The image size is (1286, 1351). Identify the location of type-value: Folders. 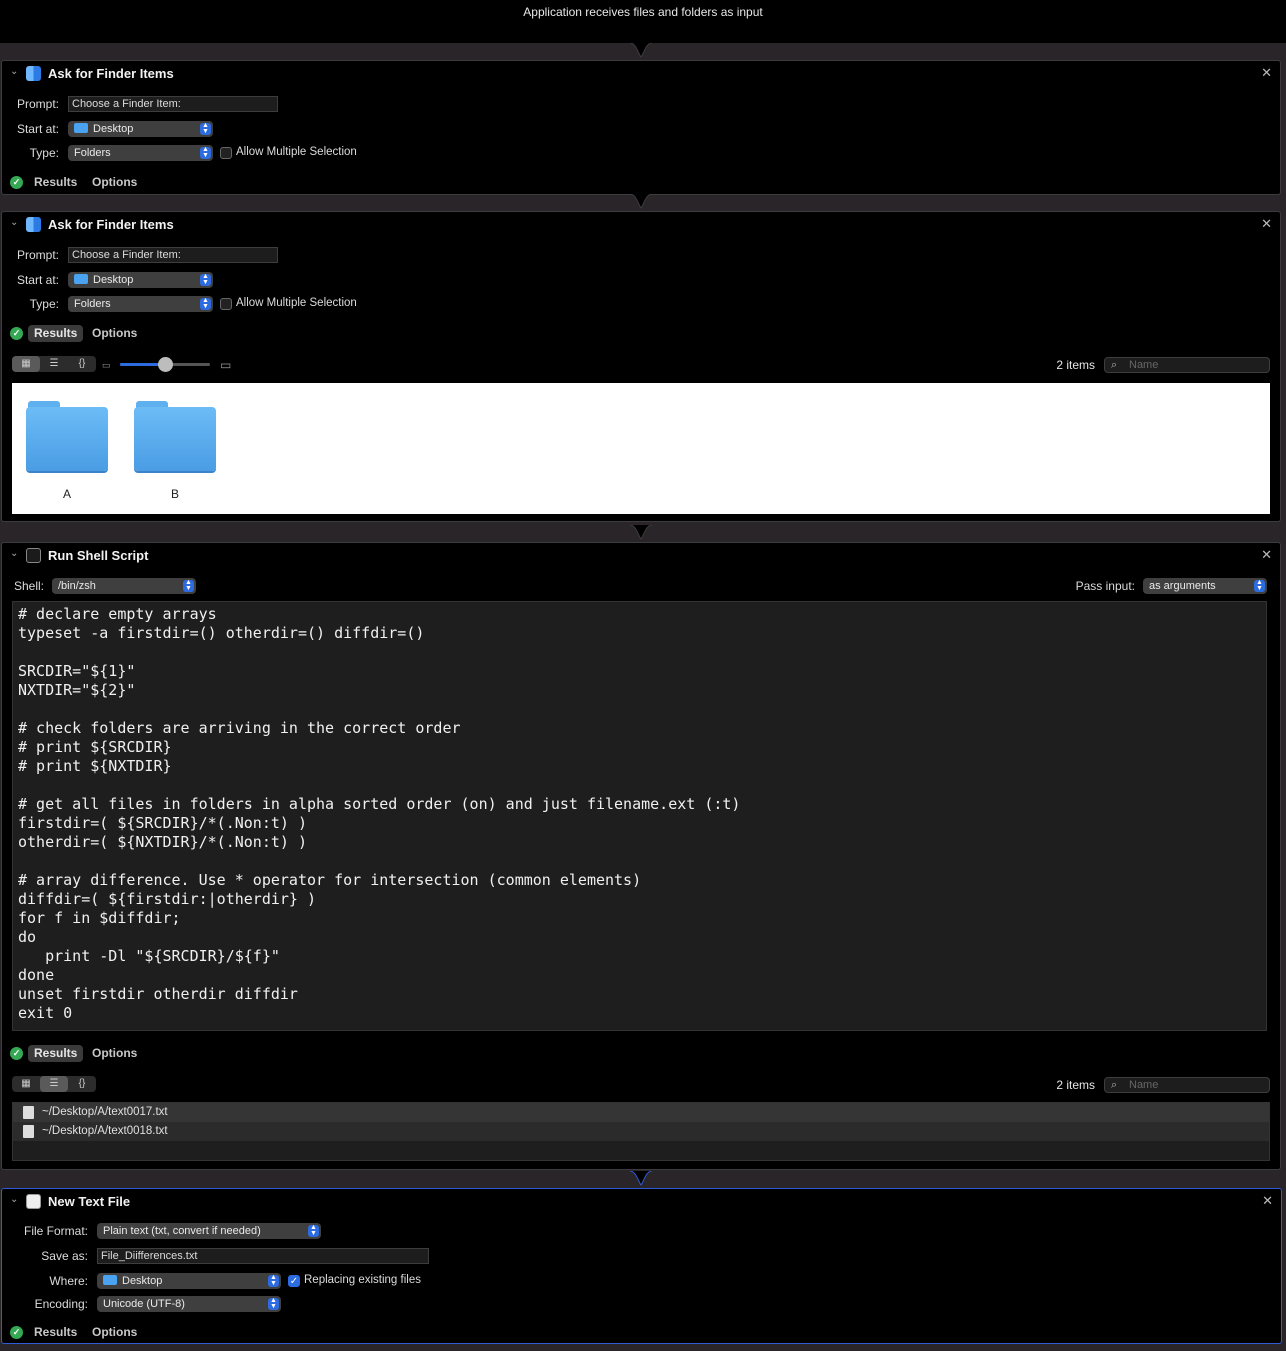
(92, 304).